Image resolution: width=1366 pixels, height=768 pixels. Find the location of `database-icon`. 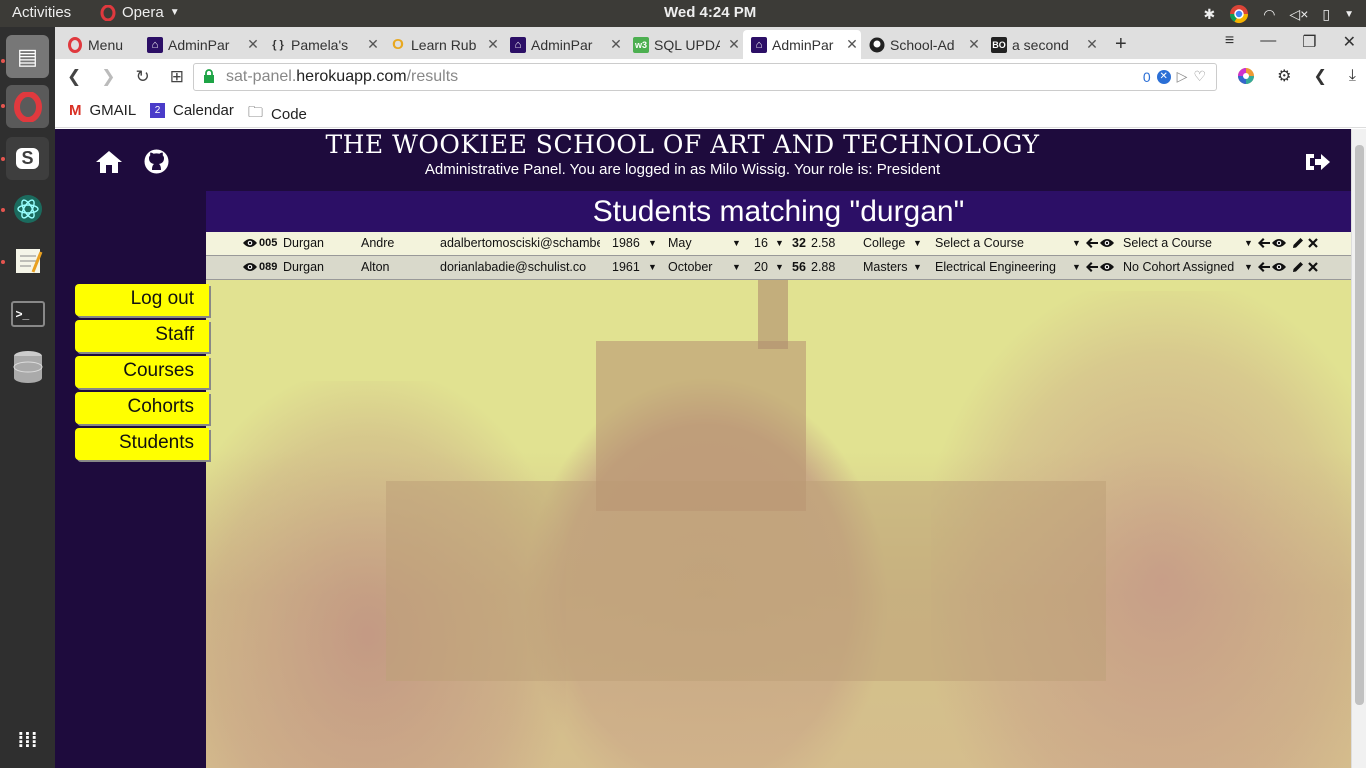

database-icon is located at coordinates (27, 366).